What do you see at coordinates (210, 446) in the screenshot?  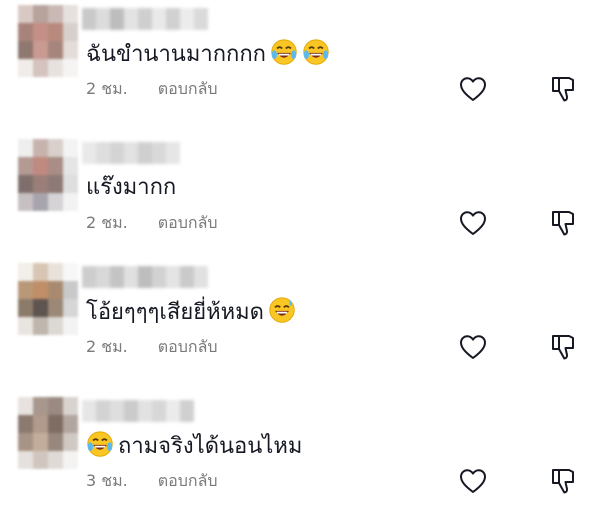 I see `comment-text: ถามจริงได้นอนไหม` at bounding box center [210, 446].